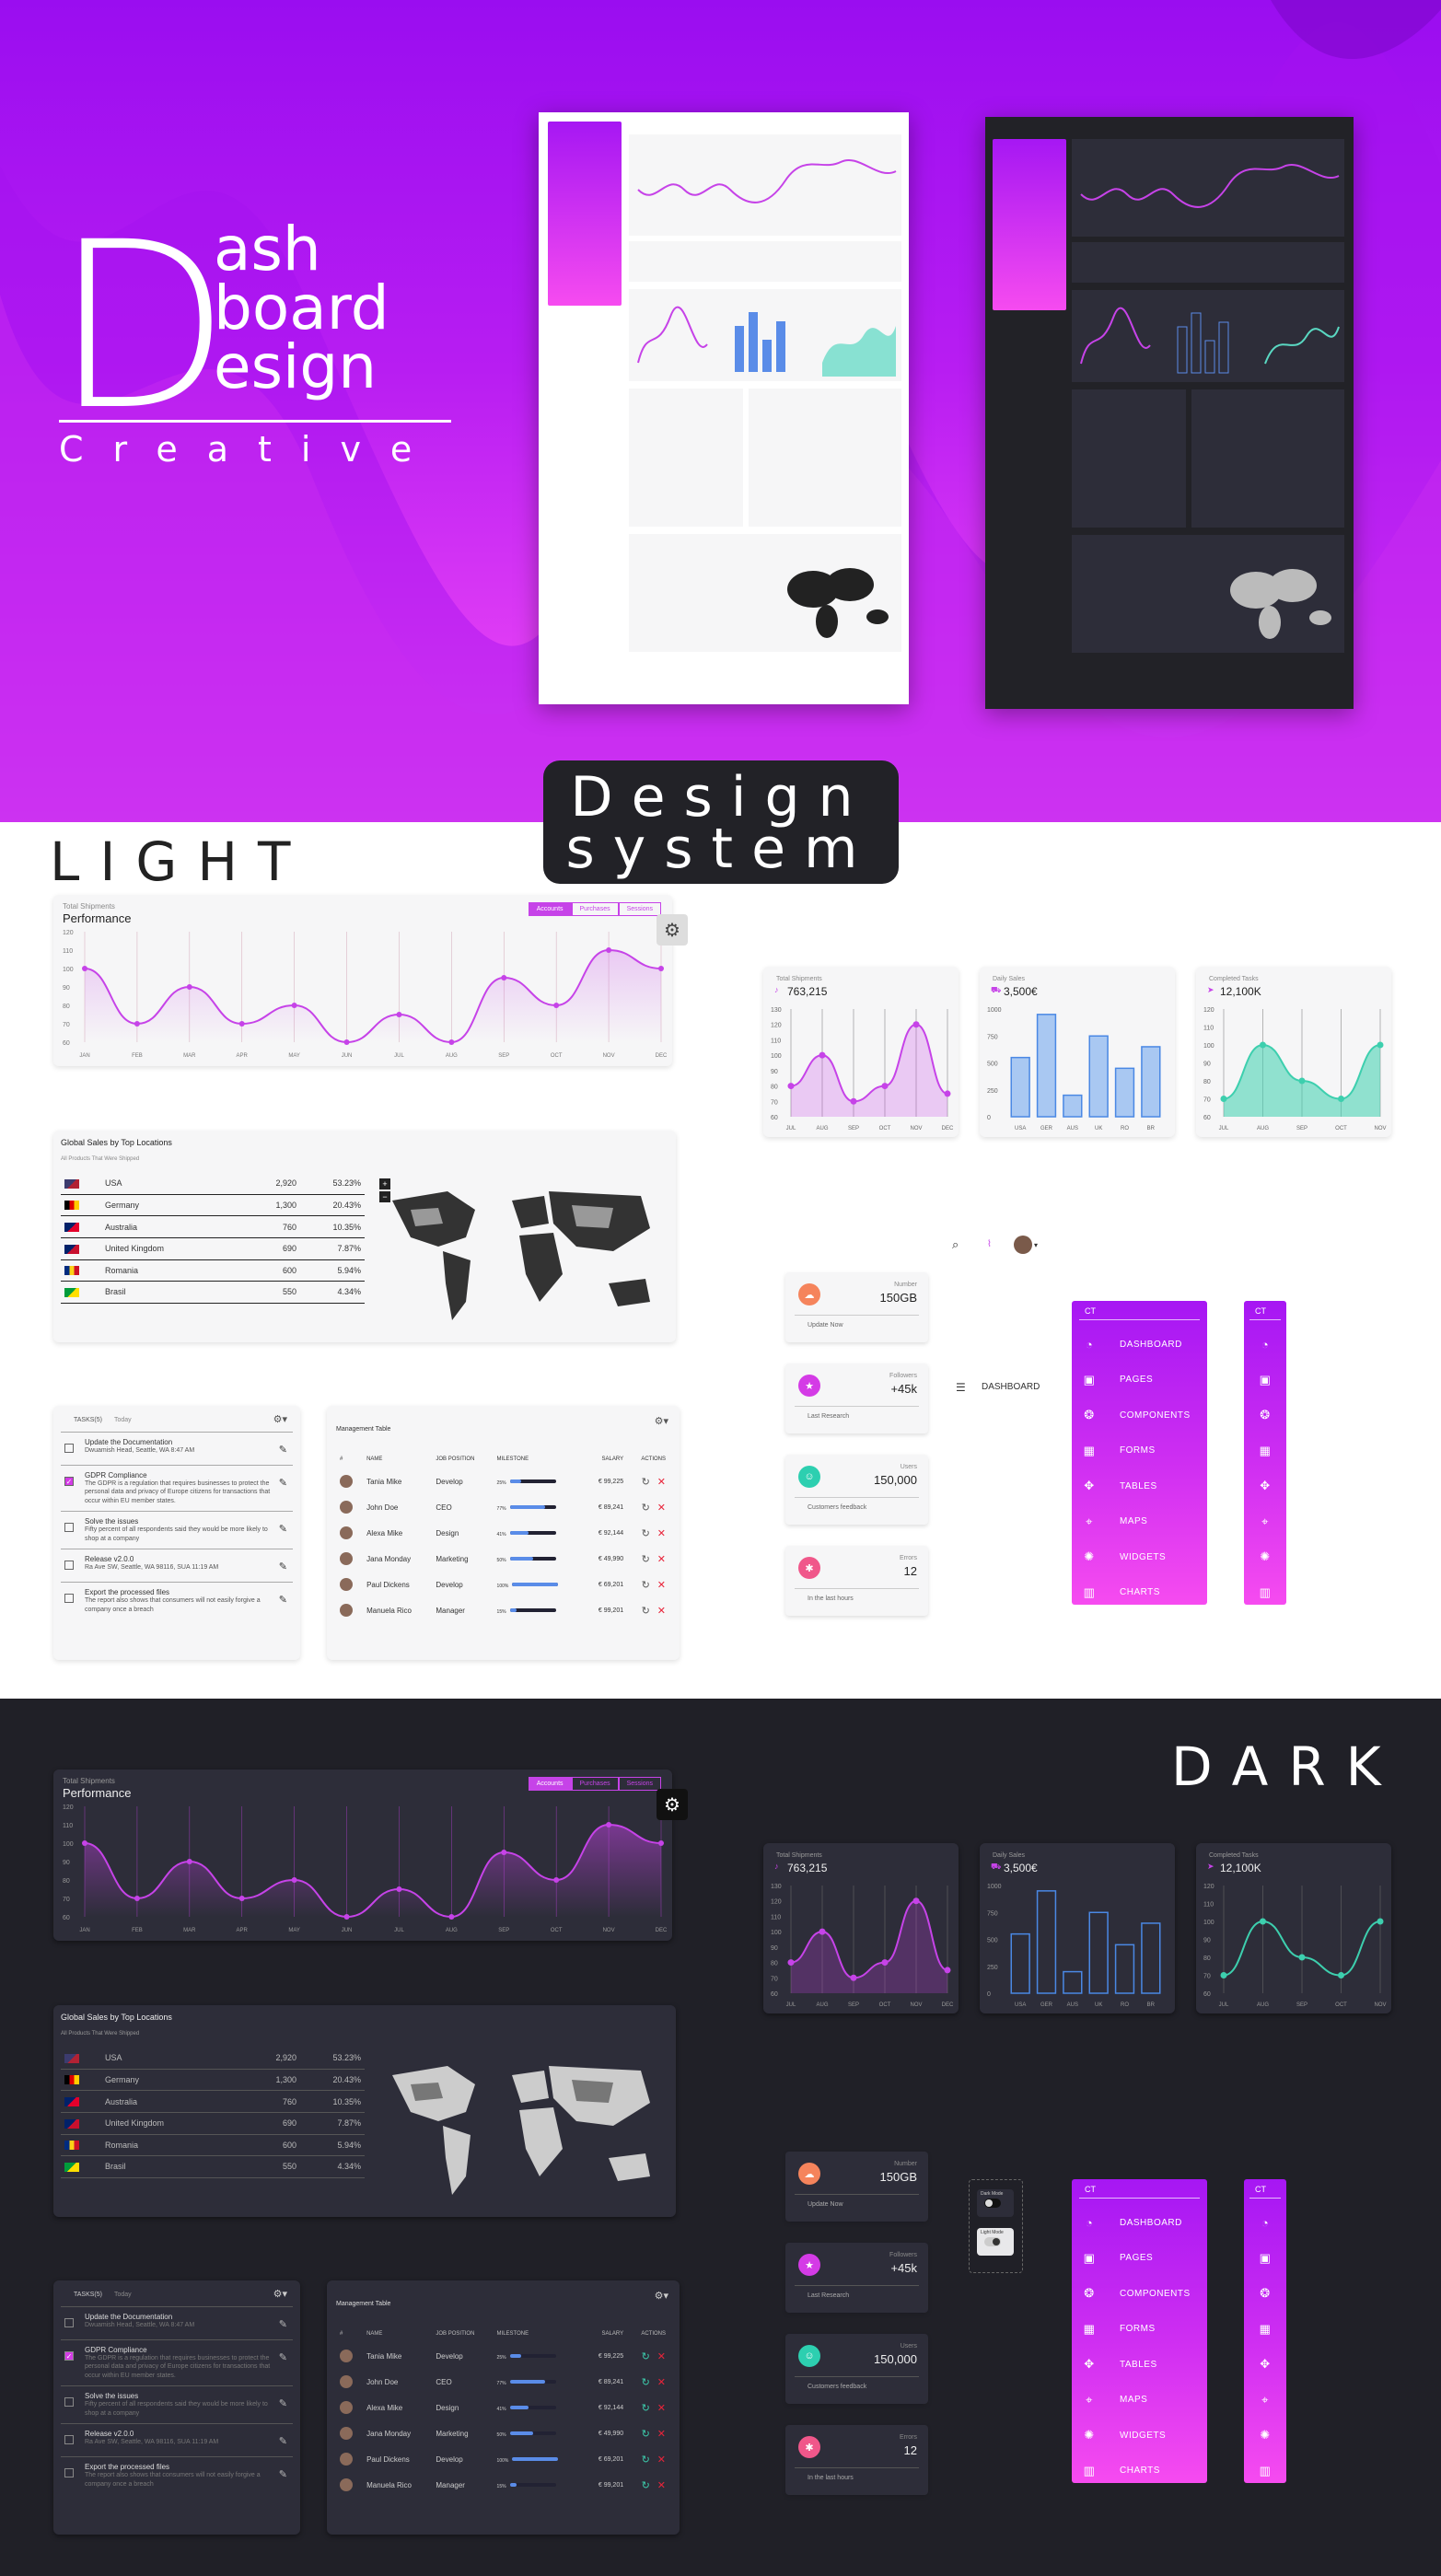 The width and height of the screenshot is (1441, 2576). I want to click on search-icon: ⌕, so click(956, 1244).